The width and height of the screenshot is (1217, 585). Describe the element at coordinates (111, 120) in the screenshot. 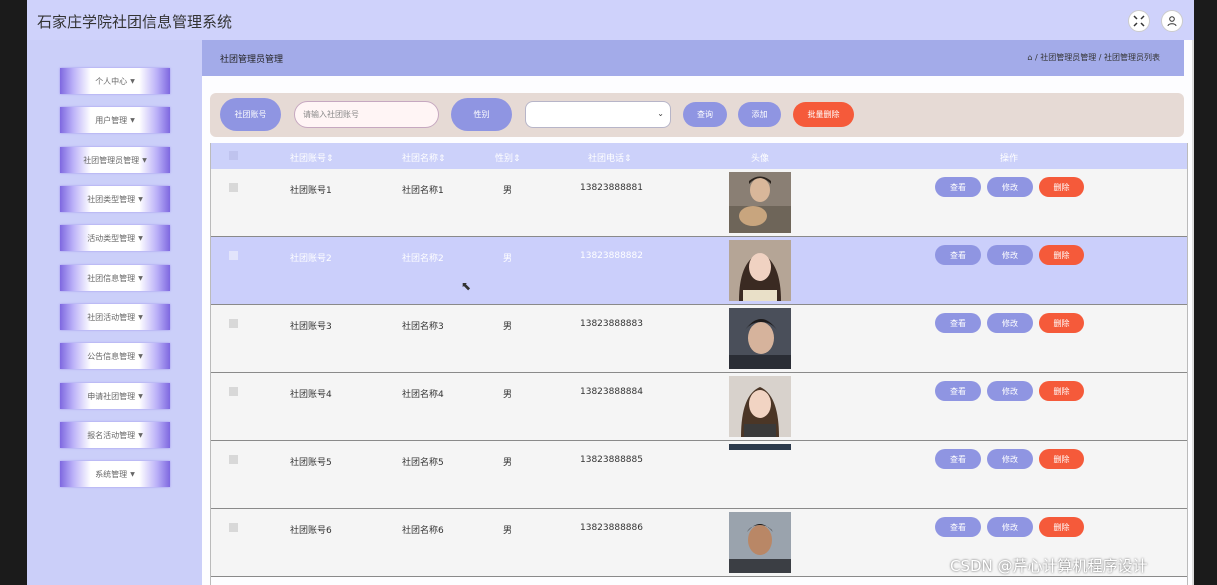

I see `sidebar-item-label: 用户管理` at that location.